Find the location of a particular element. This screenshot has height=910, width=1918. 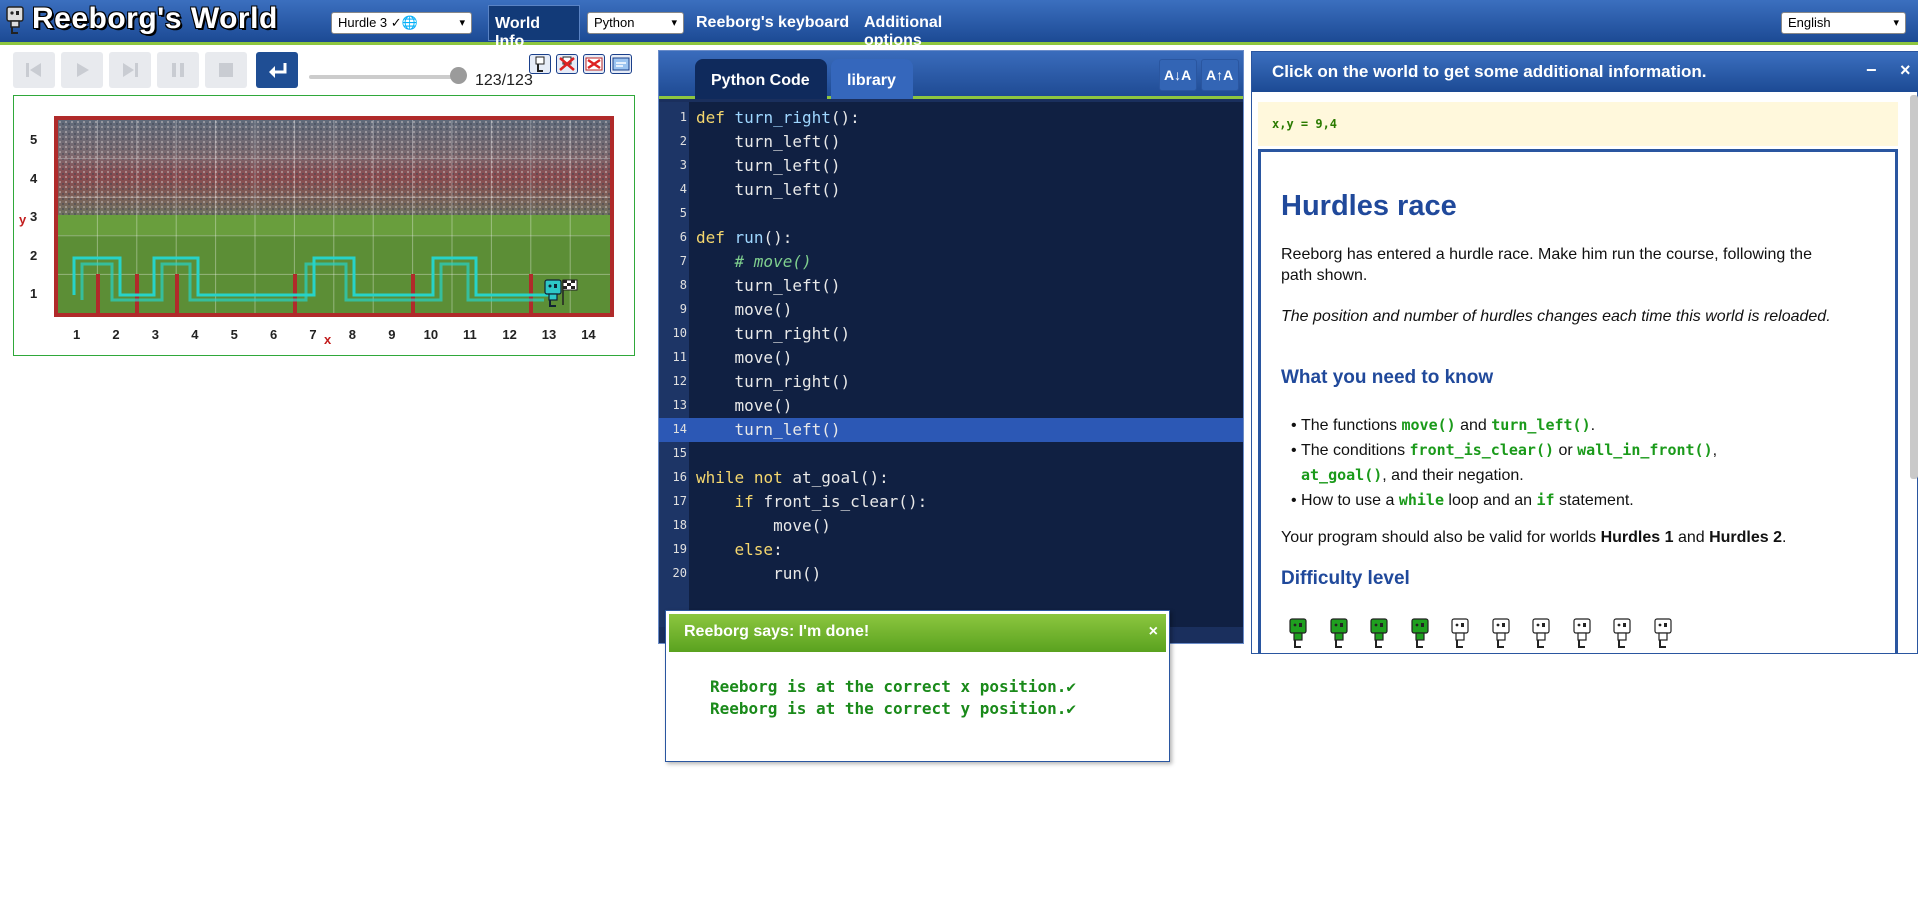

additional-options-button: Additional options is located at coordinates (933, 27).